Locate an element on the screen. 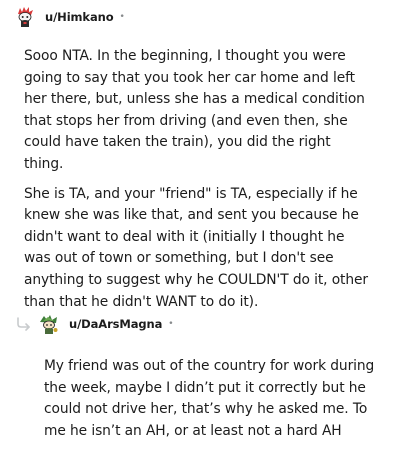  username: u/DaArsMagna is located at coordinates (115, 324).